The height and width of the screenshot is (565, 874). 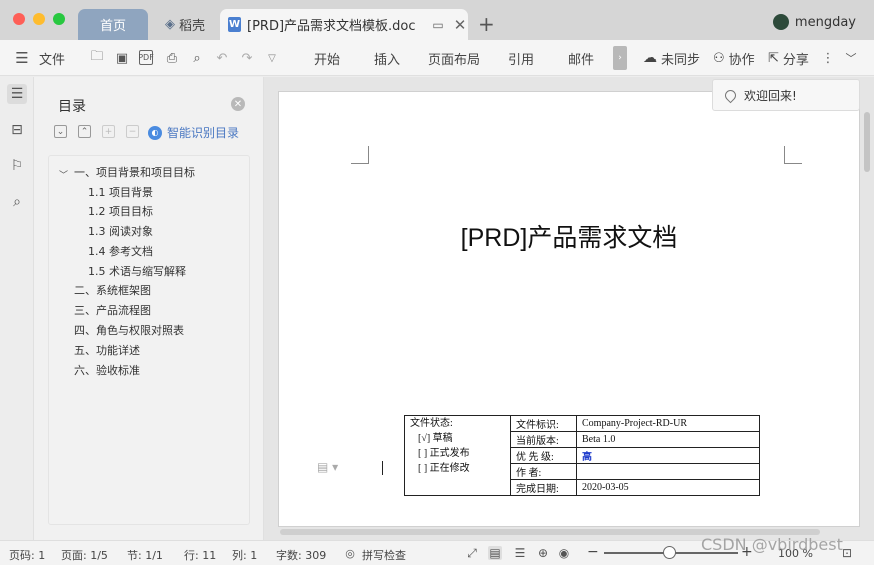 I want to click on section-indicator: 节: 1/1, so click(x=145, y=555).